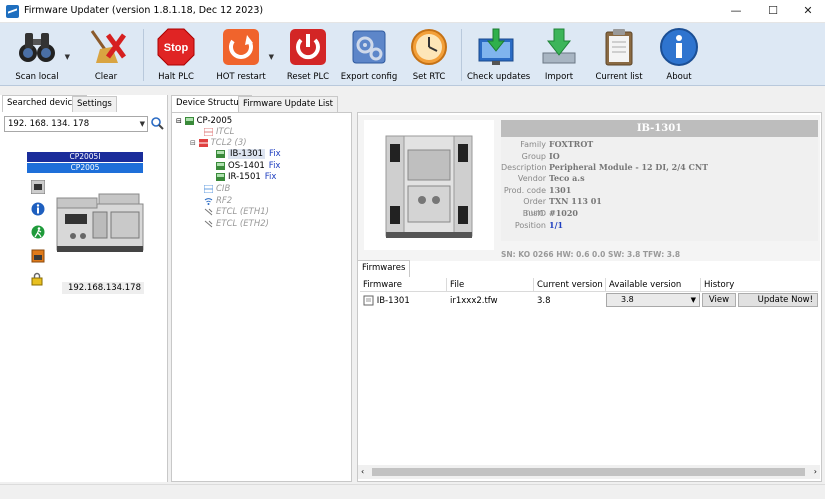 The image size is (825, 499). I want to click on tree-item-rf2: RF2, so click(218, 201).